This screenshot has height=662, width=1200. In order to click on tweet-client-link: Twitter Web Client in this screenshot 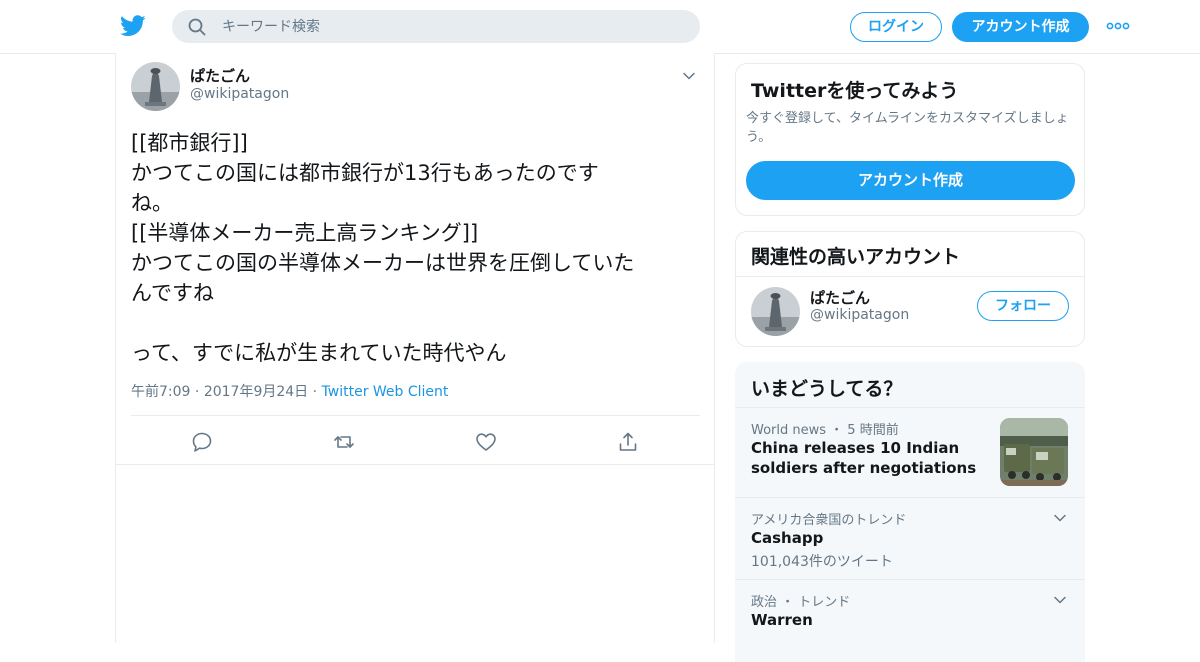, I will do `click(385, 392)`.